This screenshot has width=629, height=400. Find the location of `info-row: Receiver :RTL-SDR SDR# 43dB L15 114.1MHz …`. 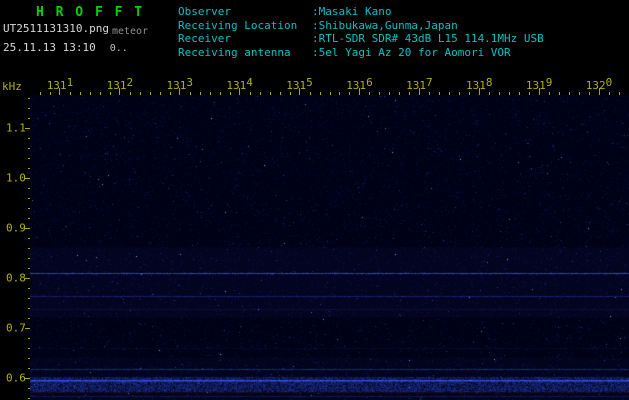

info-row: Receiver :RTL-SDR SDR# 43dB L15 114.1MHz … is located at coordinates (361, 39).